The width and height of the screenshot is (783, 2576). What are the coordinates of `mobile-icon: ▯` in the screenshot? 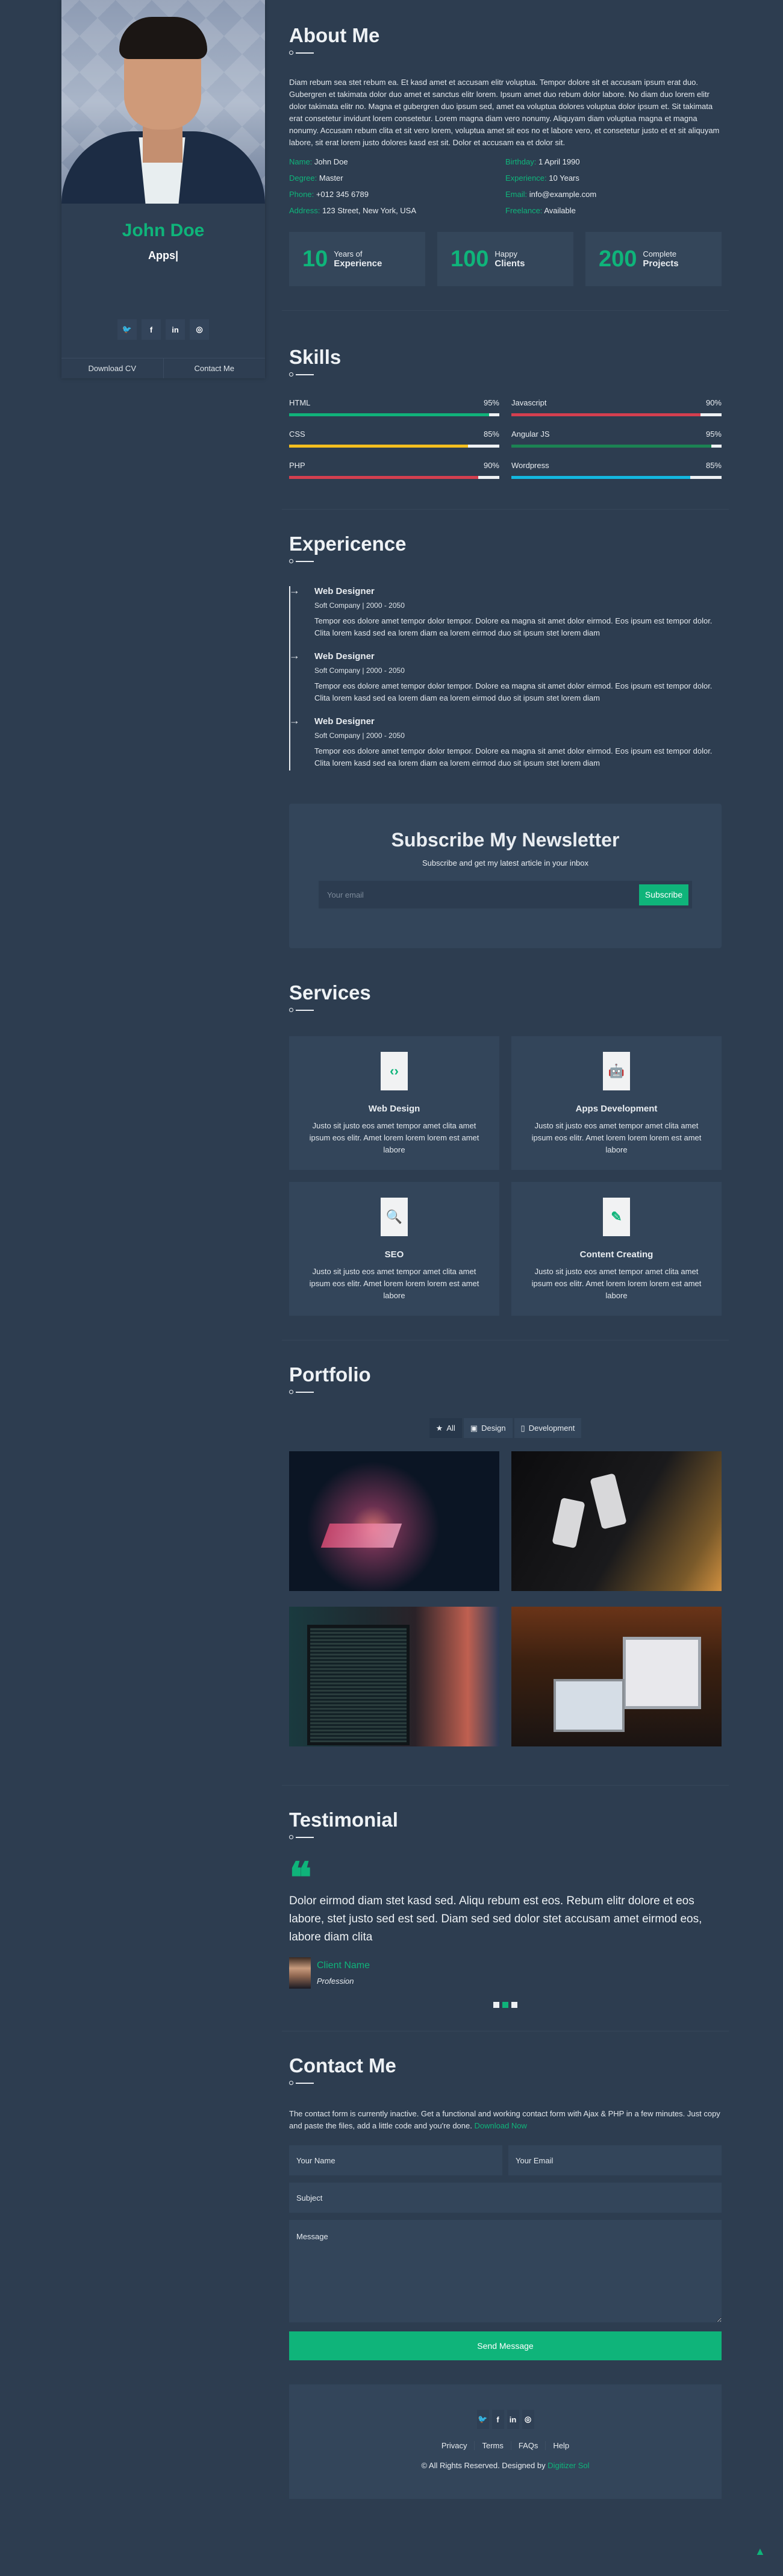 It's located at (522, 1428).